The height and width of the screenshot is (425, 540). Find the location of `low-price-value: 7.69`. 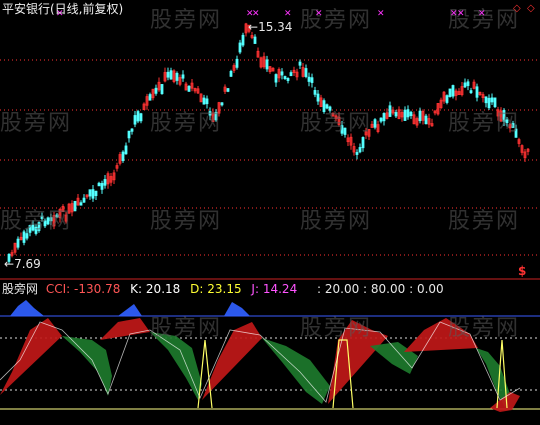

low-price-value: 7.69 is located at coordinates (27, 264).